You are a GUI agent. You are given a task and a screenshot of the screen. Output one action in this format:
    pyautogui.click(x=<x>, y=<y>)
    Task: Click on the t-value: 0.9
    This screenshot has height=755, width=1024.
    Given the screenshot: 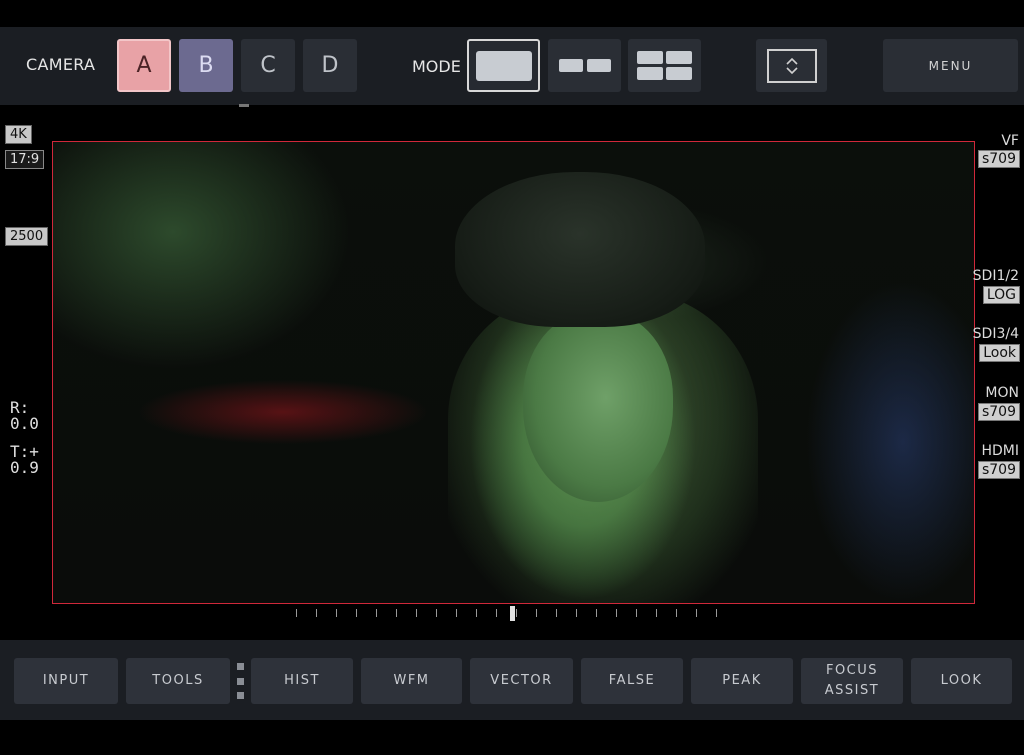 What is the action you would take?
    pyautogui.click(x=24, y=467)
    